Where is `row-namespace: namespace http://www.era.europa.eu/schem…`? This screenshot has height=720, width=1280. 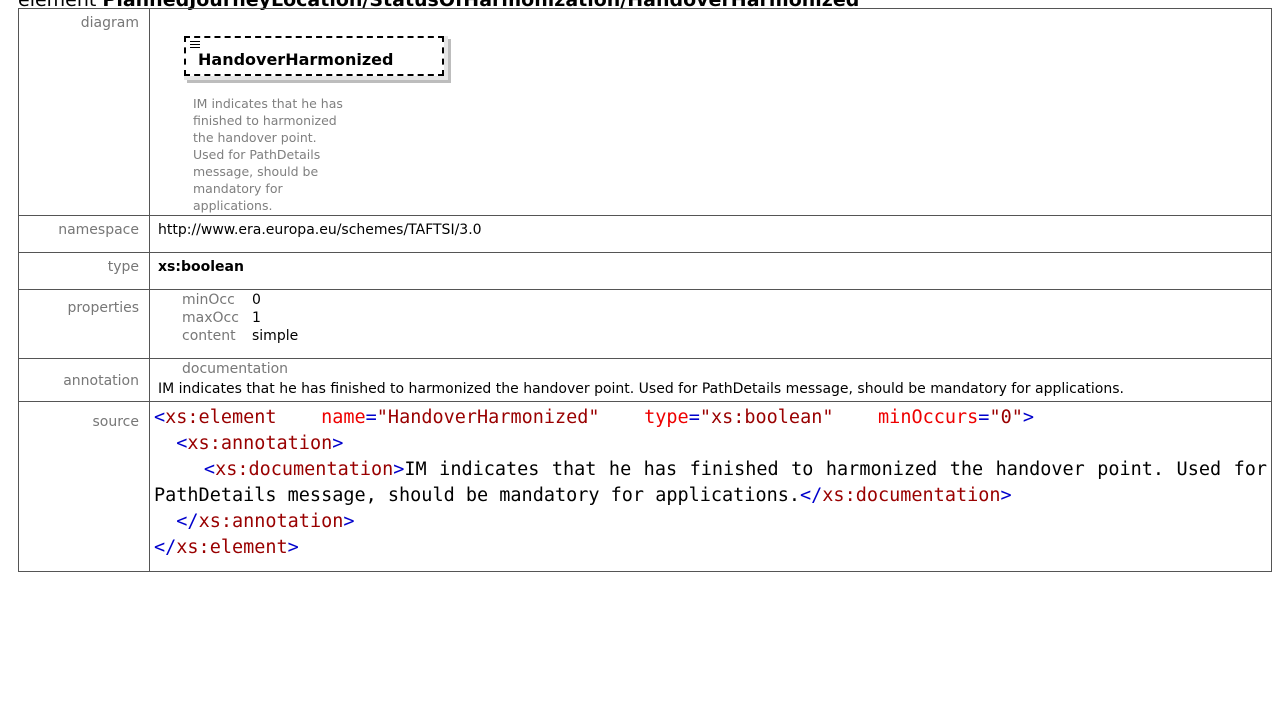
row-namespace: namespace http://www.era.europa.eu/schem… is located at coordinates (645, 234).